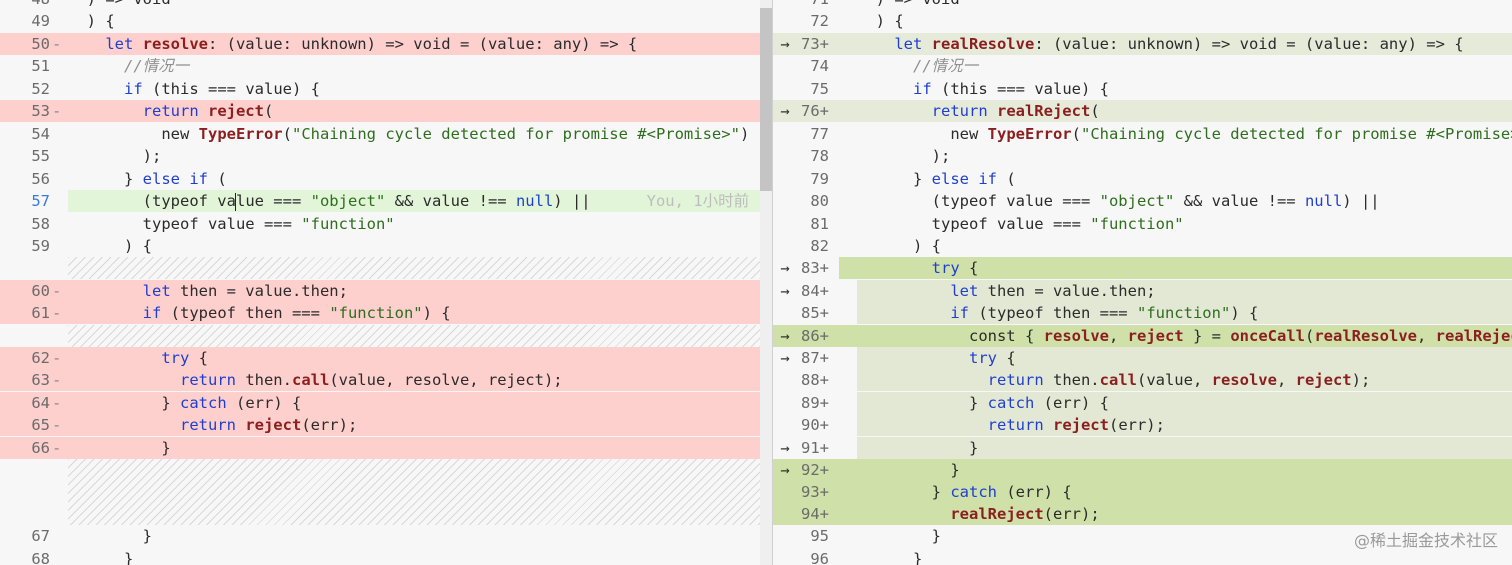 Image resolution: width=1512 pixels, height=565 pixels. What do you see at coordinates (1146, 447) in the screenshot?
I see `code-line-added: → 91+ }` at bounding box center [1146, 447].